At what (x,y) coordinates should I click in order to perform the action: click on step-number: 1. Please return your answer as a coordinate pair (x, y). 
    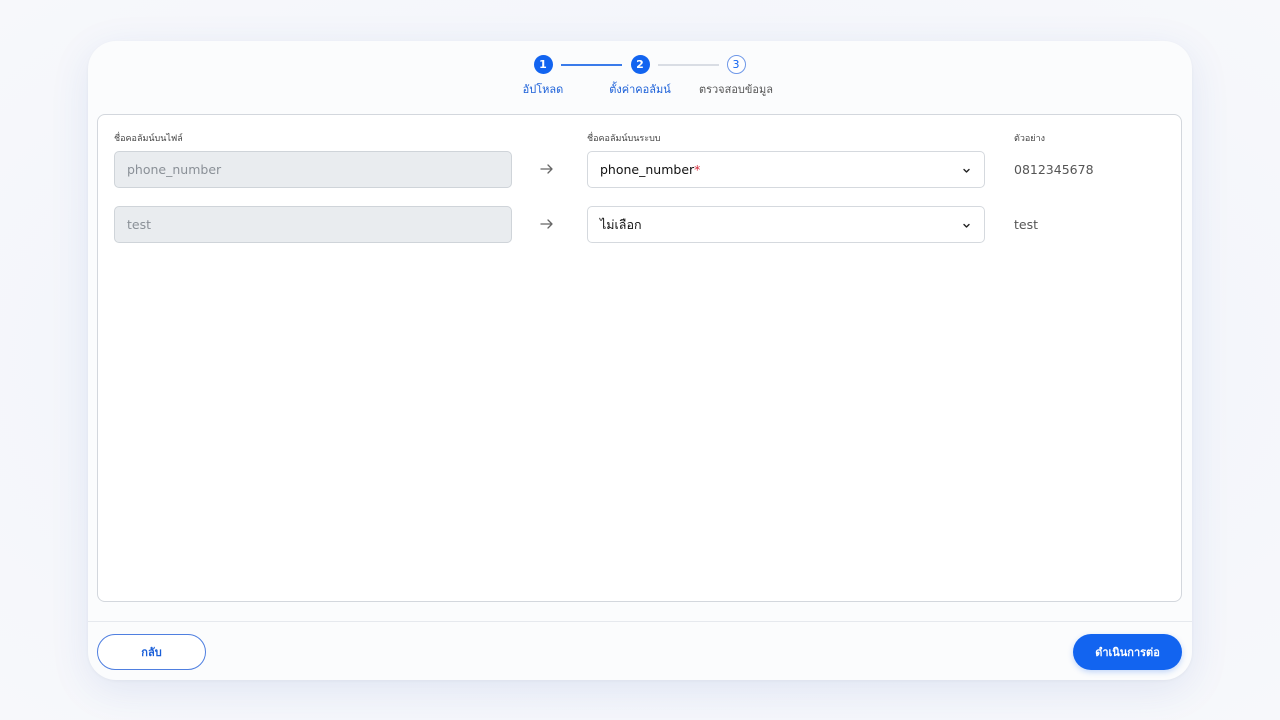
    Looking at the image, I should click on (543, 64).